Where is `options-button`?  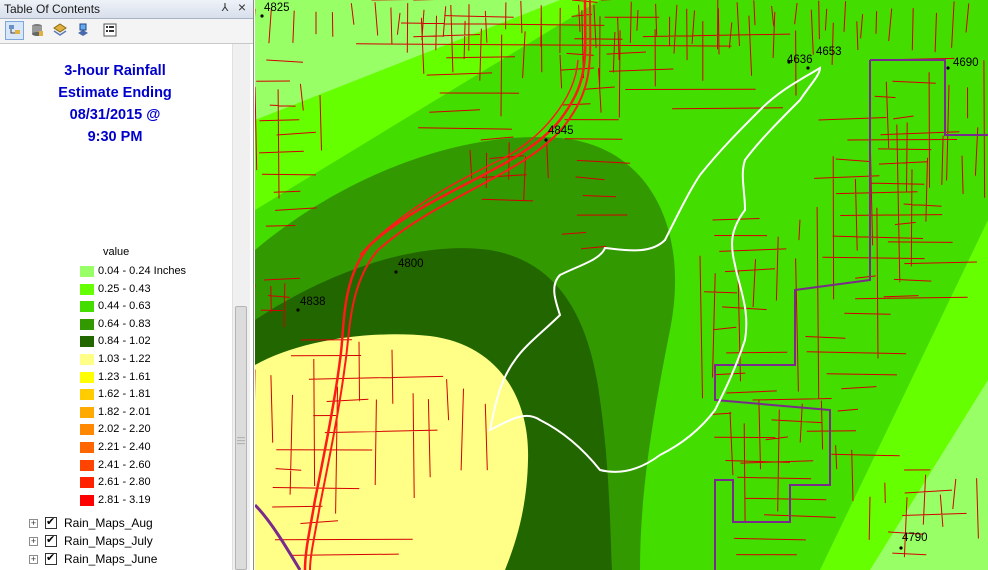 options-button is located at coordinates (110, 30).